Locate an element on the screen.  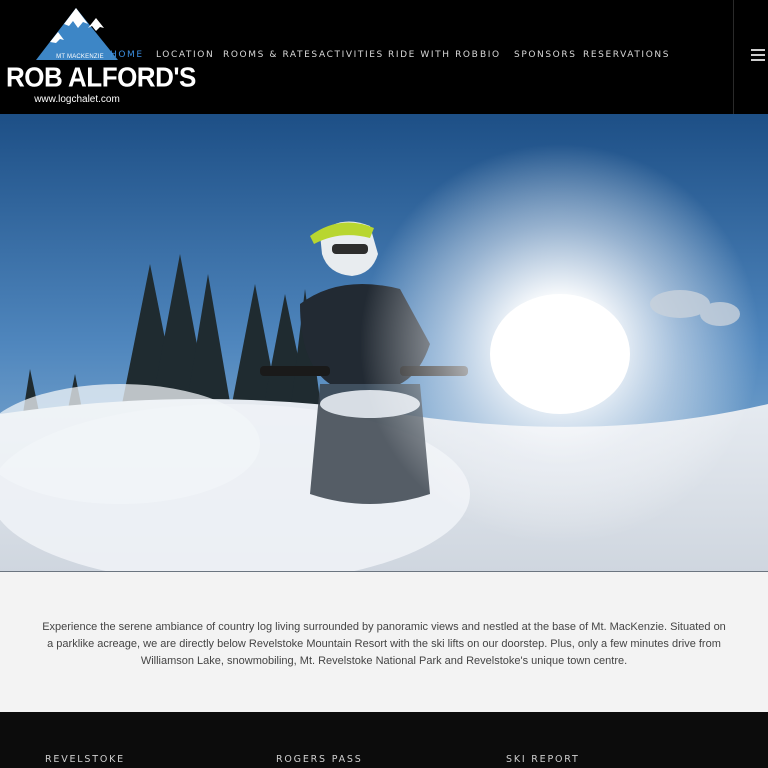
footer-heading-revelstoke: REVELSTOKE is located at coordinates (85, 759).